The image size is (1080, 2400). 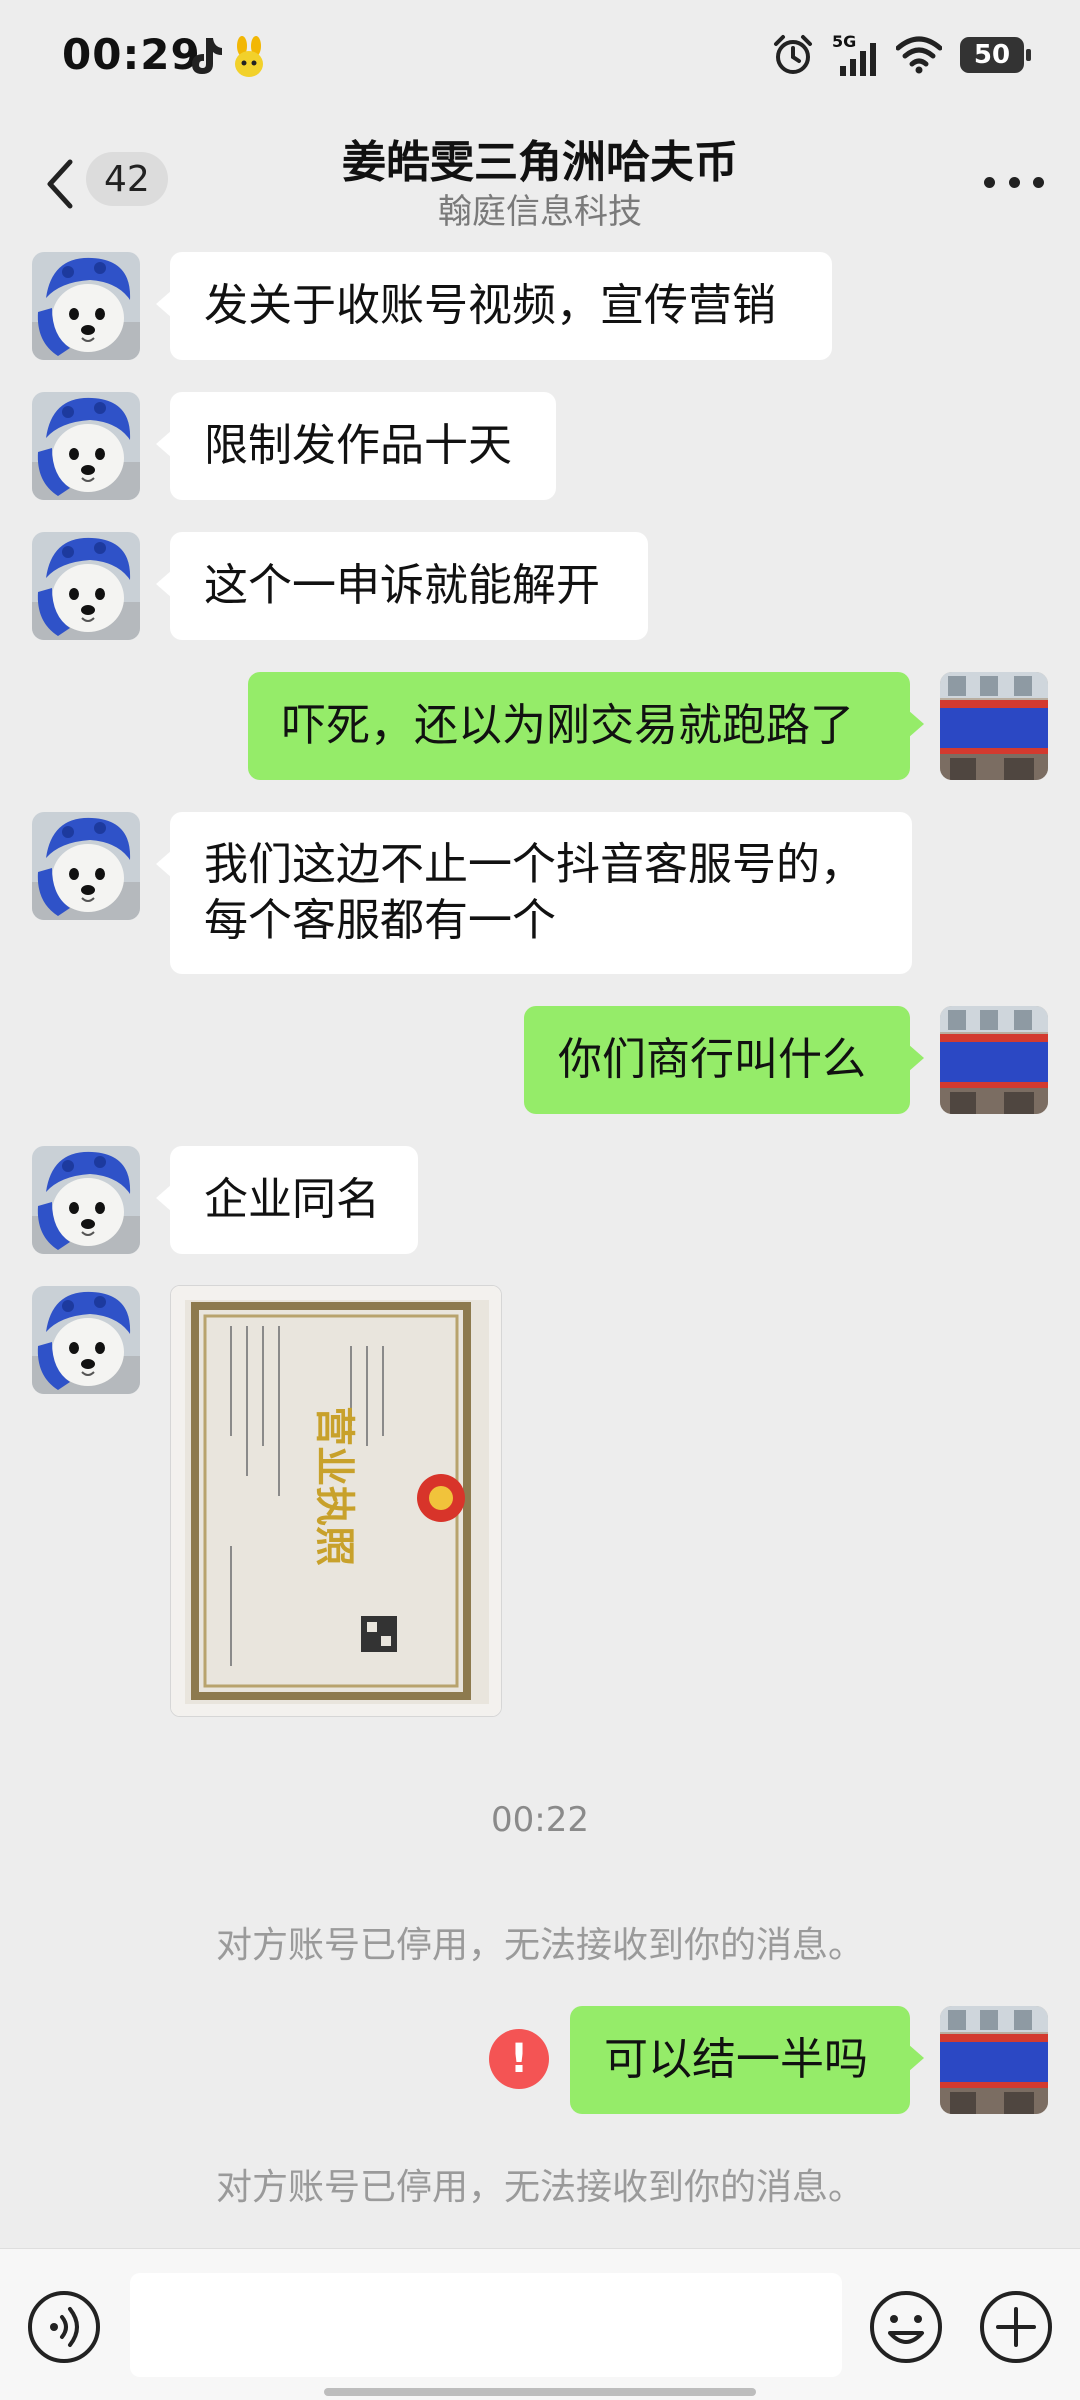 I want to click on message-bubble: 发关于收账号视频，宣传营销, so click(x=494, y=306).